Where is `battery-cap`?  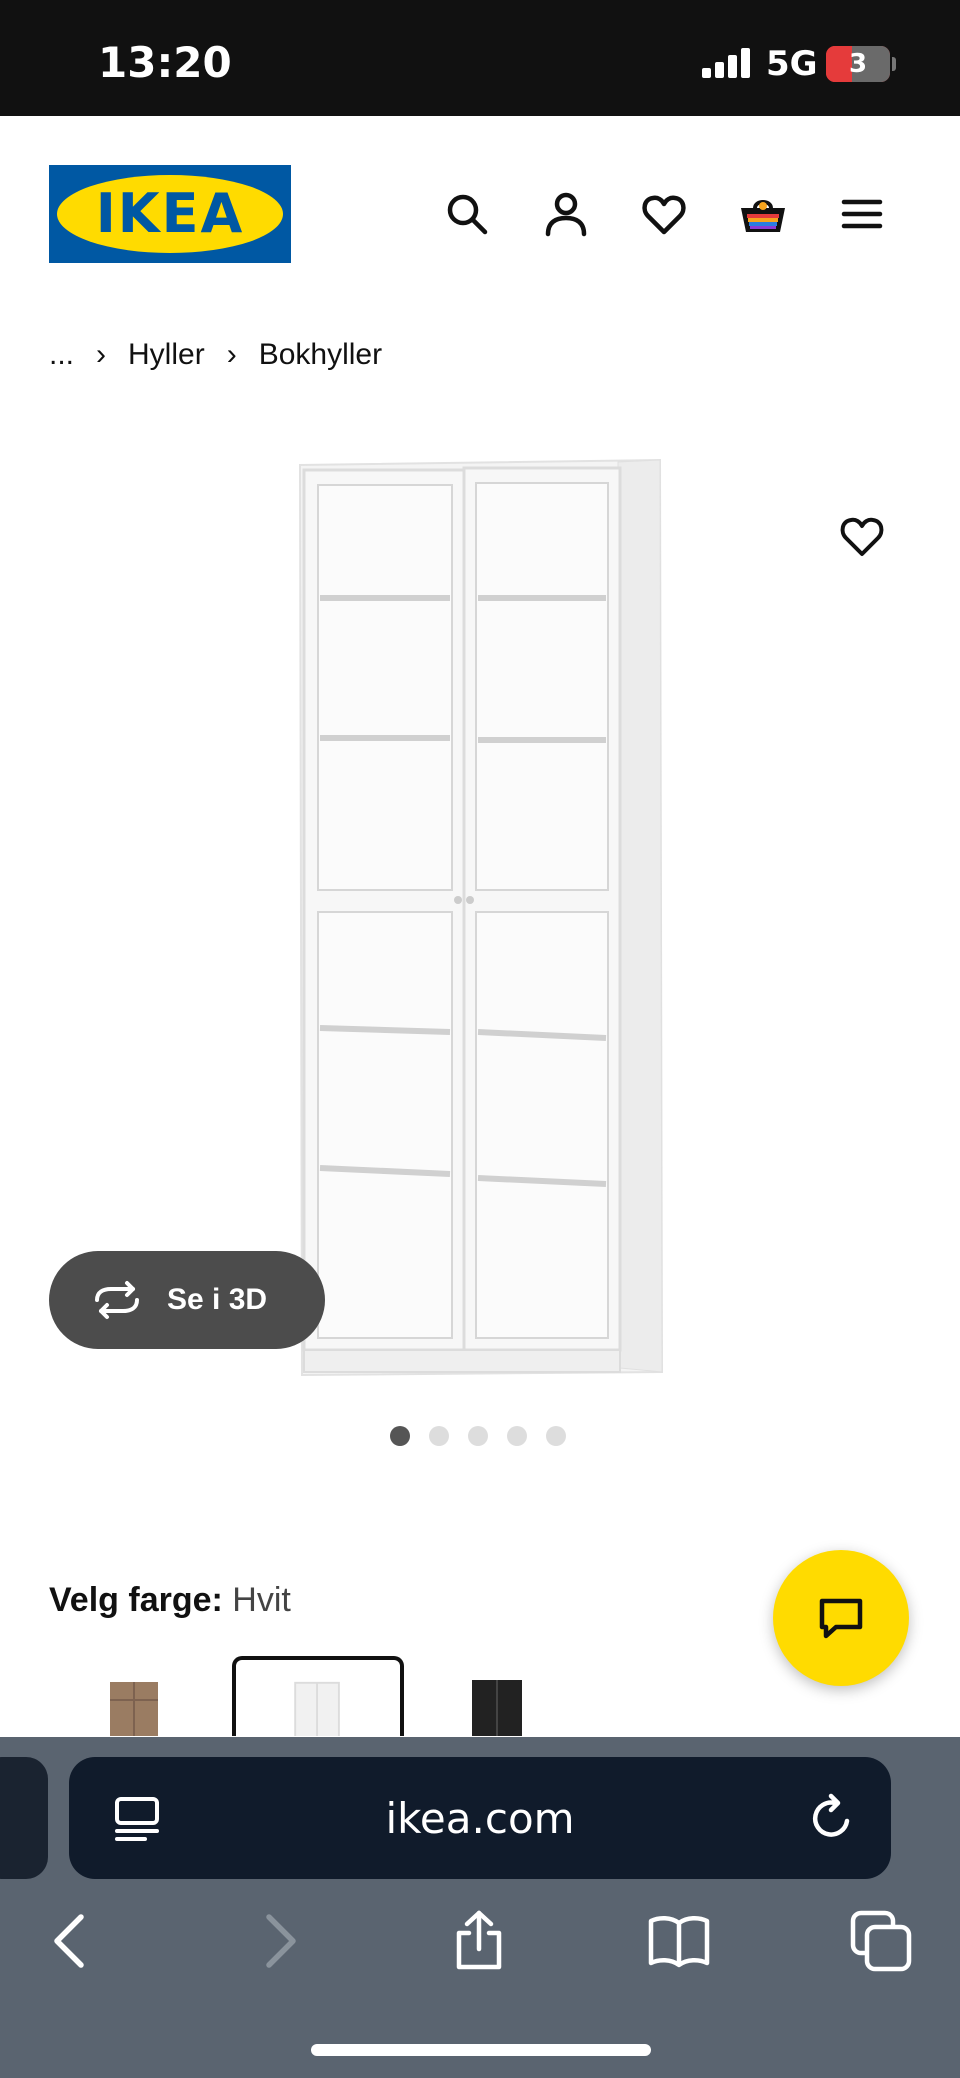 battery-cap is located at coordinates (894, 64).